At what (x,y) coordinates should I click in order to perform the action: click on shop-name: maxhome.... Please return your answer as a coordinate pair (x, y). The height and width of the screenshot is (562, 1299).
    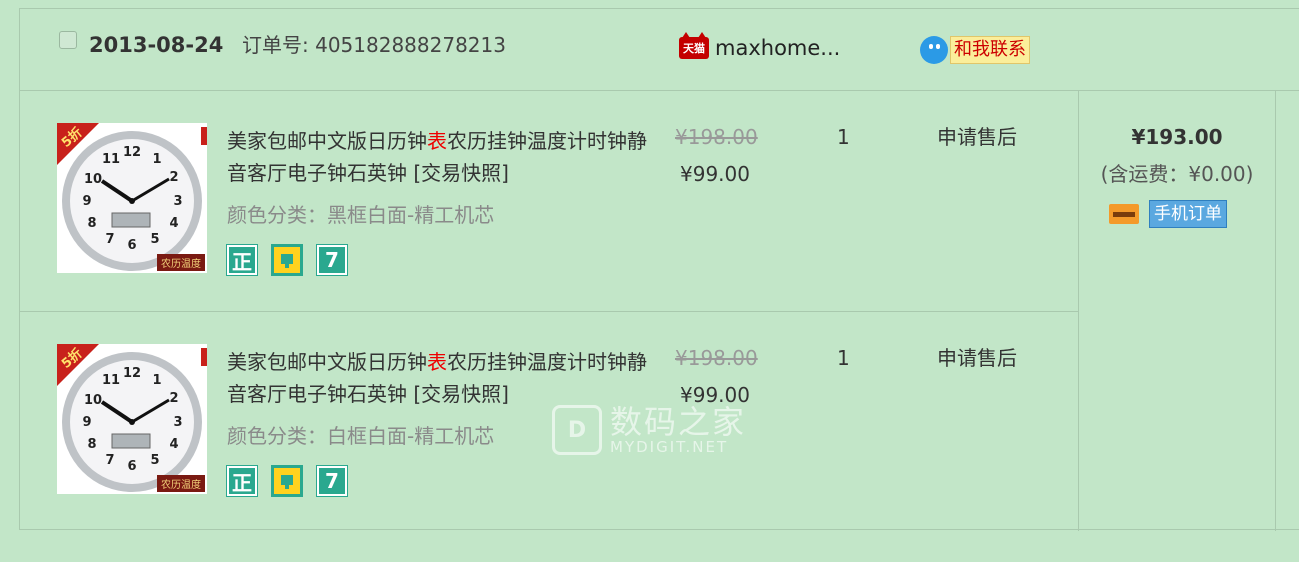
    Looking at the image, I should click on (777, 48).